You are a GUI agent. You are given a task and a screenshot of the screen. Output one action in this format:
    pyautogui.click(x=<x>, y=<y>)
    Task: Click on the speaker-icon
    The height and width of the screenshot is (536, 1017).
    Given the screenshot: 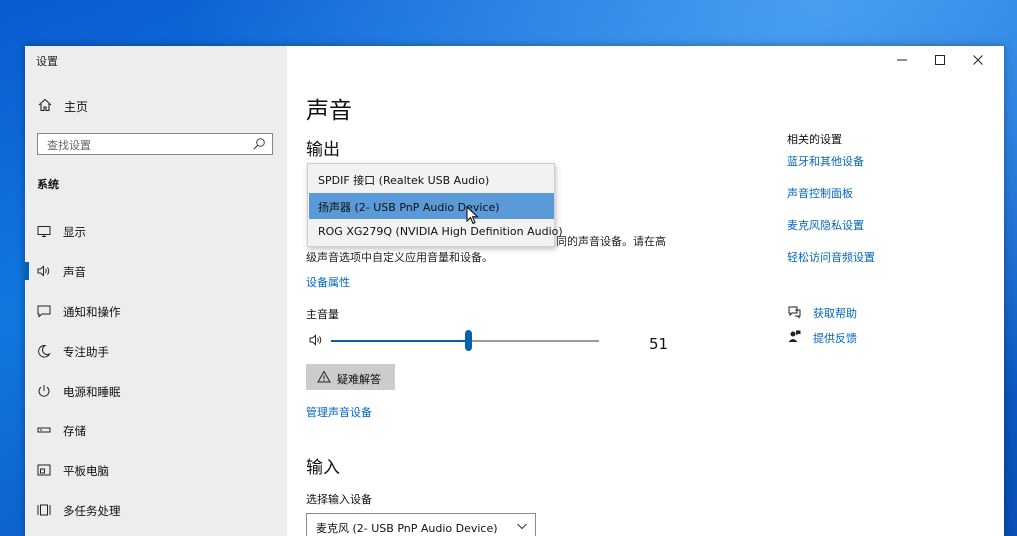 What is the action you would take?
    pyautogui.click(x=43, y=271)
    